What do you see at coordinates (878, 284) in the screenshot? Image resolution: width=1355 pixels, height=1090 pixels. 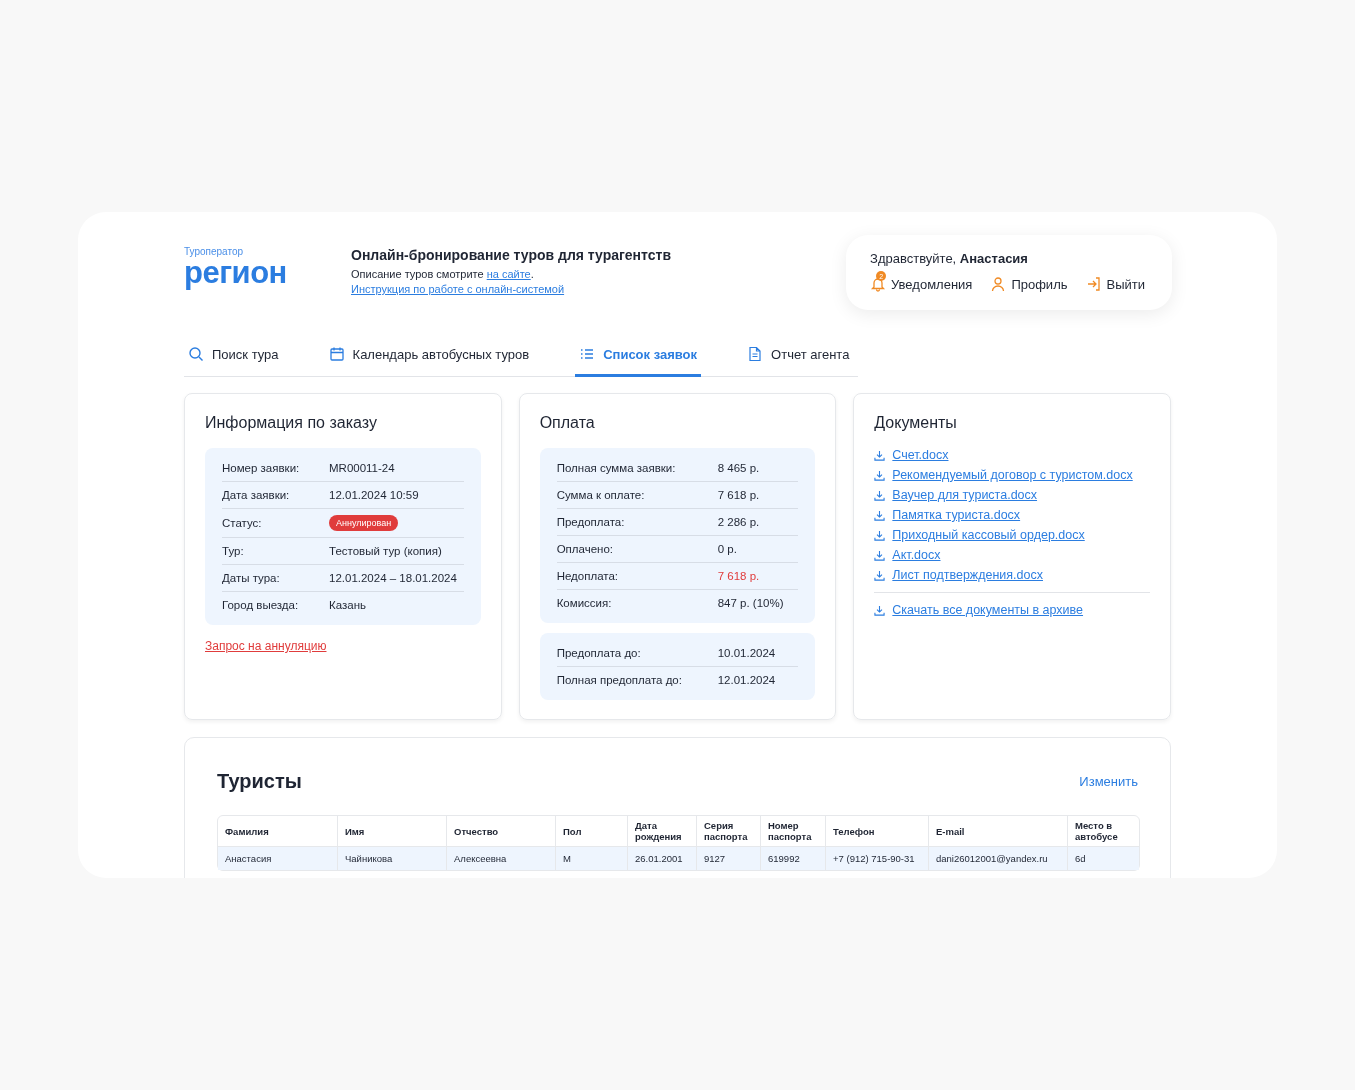 I see `bell-icon` at bounding box center [878, 284].